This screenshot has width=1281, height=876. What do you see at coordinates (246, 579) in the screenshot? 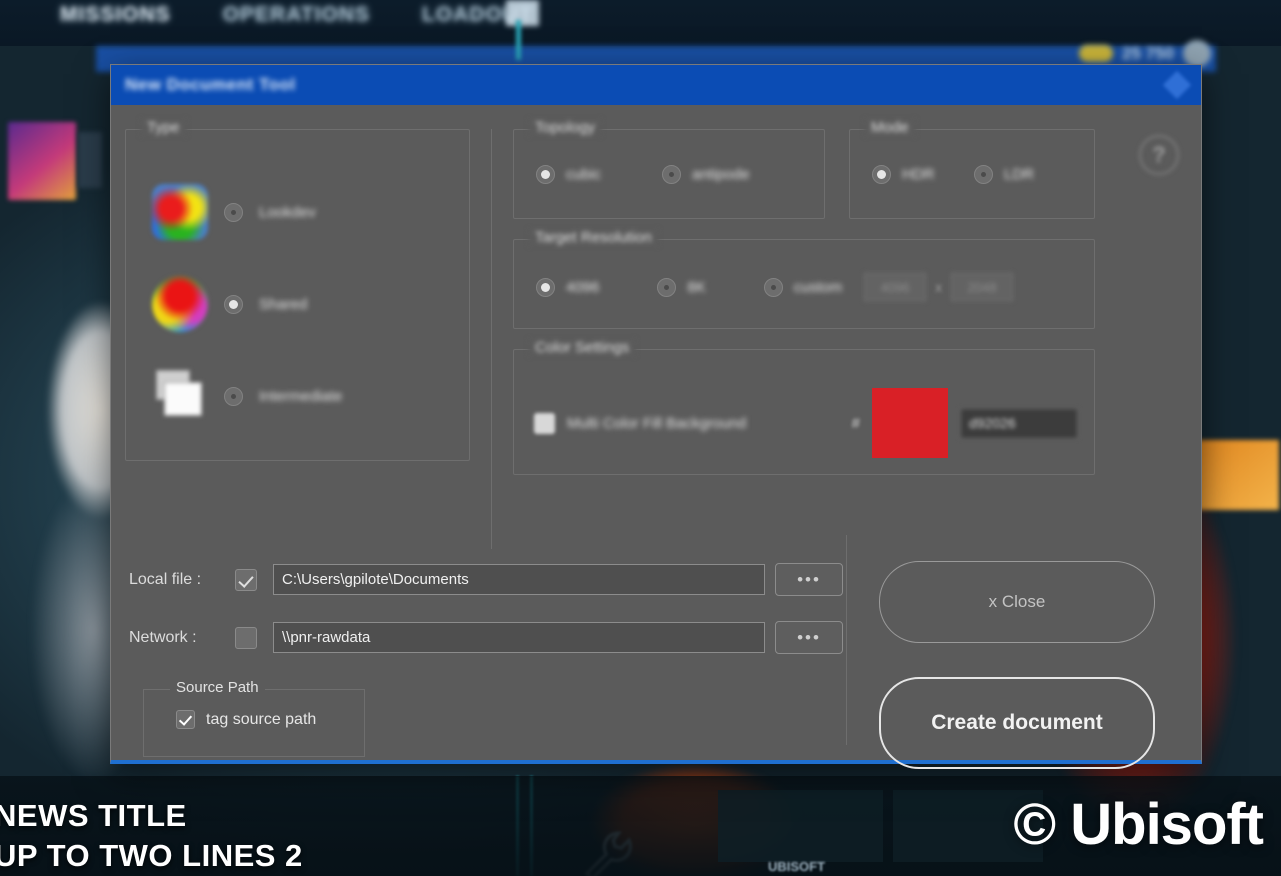
I see `local-file-checkbox` at bounding box center [246, 579].